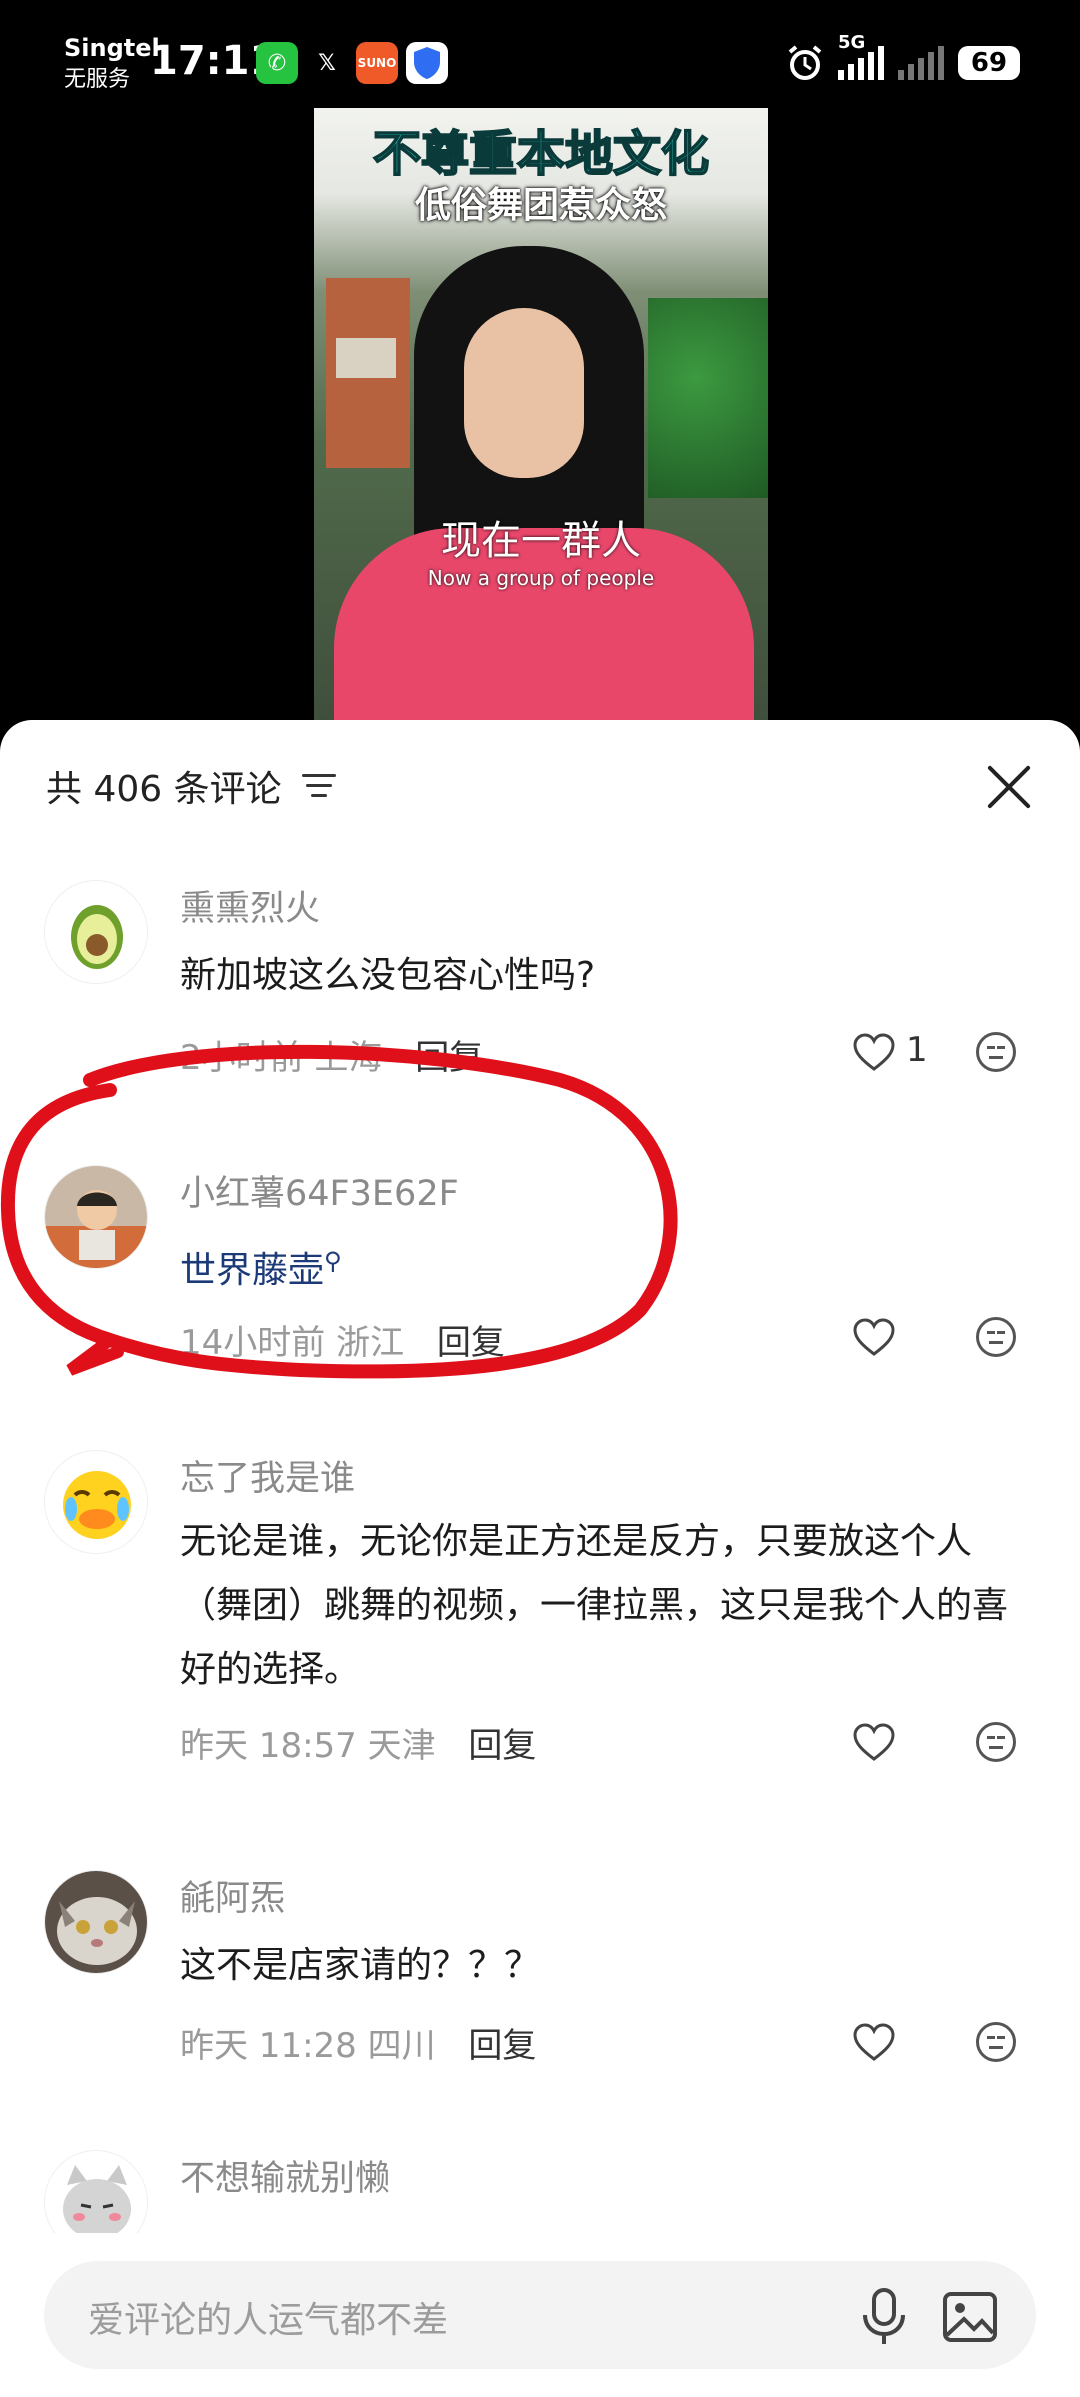  What do you see at coordinates (541, 578) in the screenshot?
I see `video-caption-english: Now a group of people` at bounding box center [541, 578].